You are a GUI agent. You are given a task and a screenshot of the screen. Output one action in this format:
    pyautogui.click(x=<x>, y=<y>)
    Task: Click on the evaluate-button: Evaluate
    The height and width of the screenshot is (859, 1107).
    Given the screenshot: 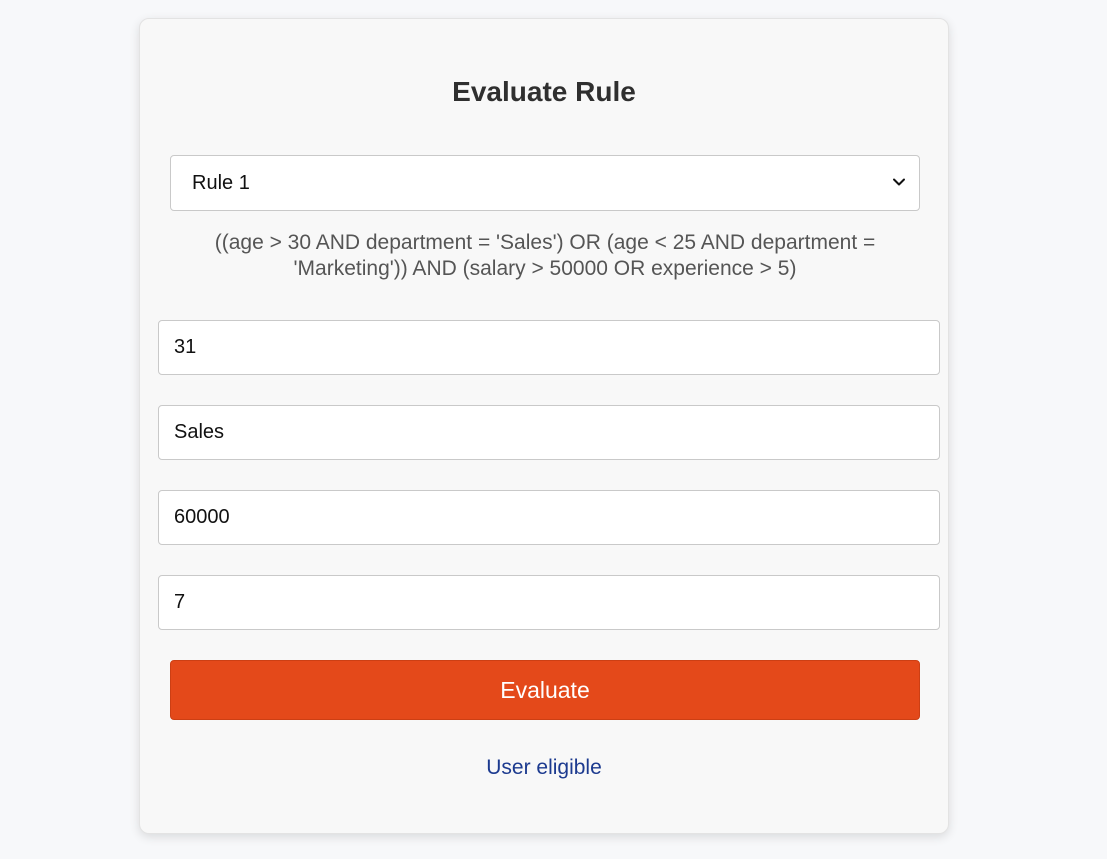 What is the action you would take?
    pyautogui.click(x=545, y=690)
    